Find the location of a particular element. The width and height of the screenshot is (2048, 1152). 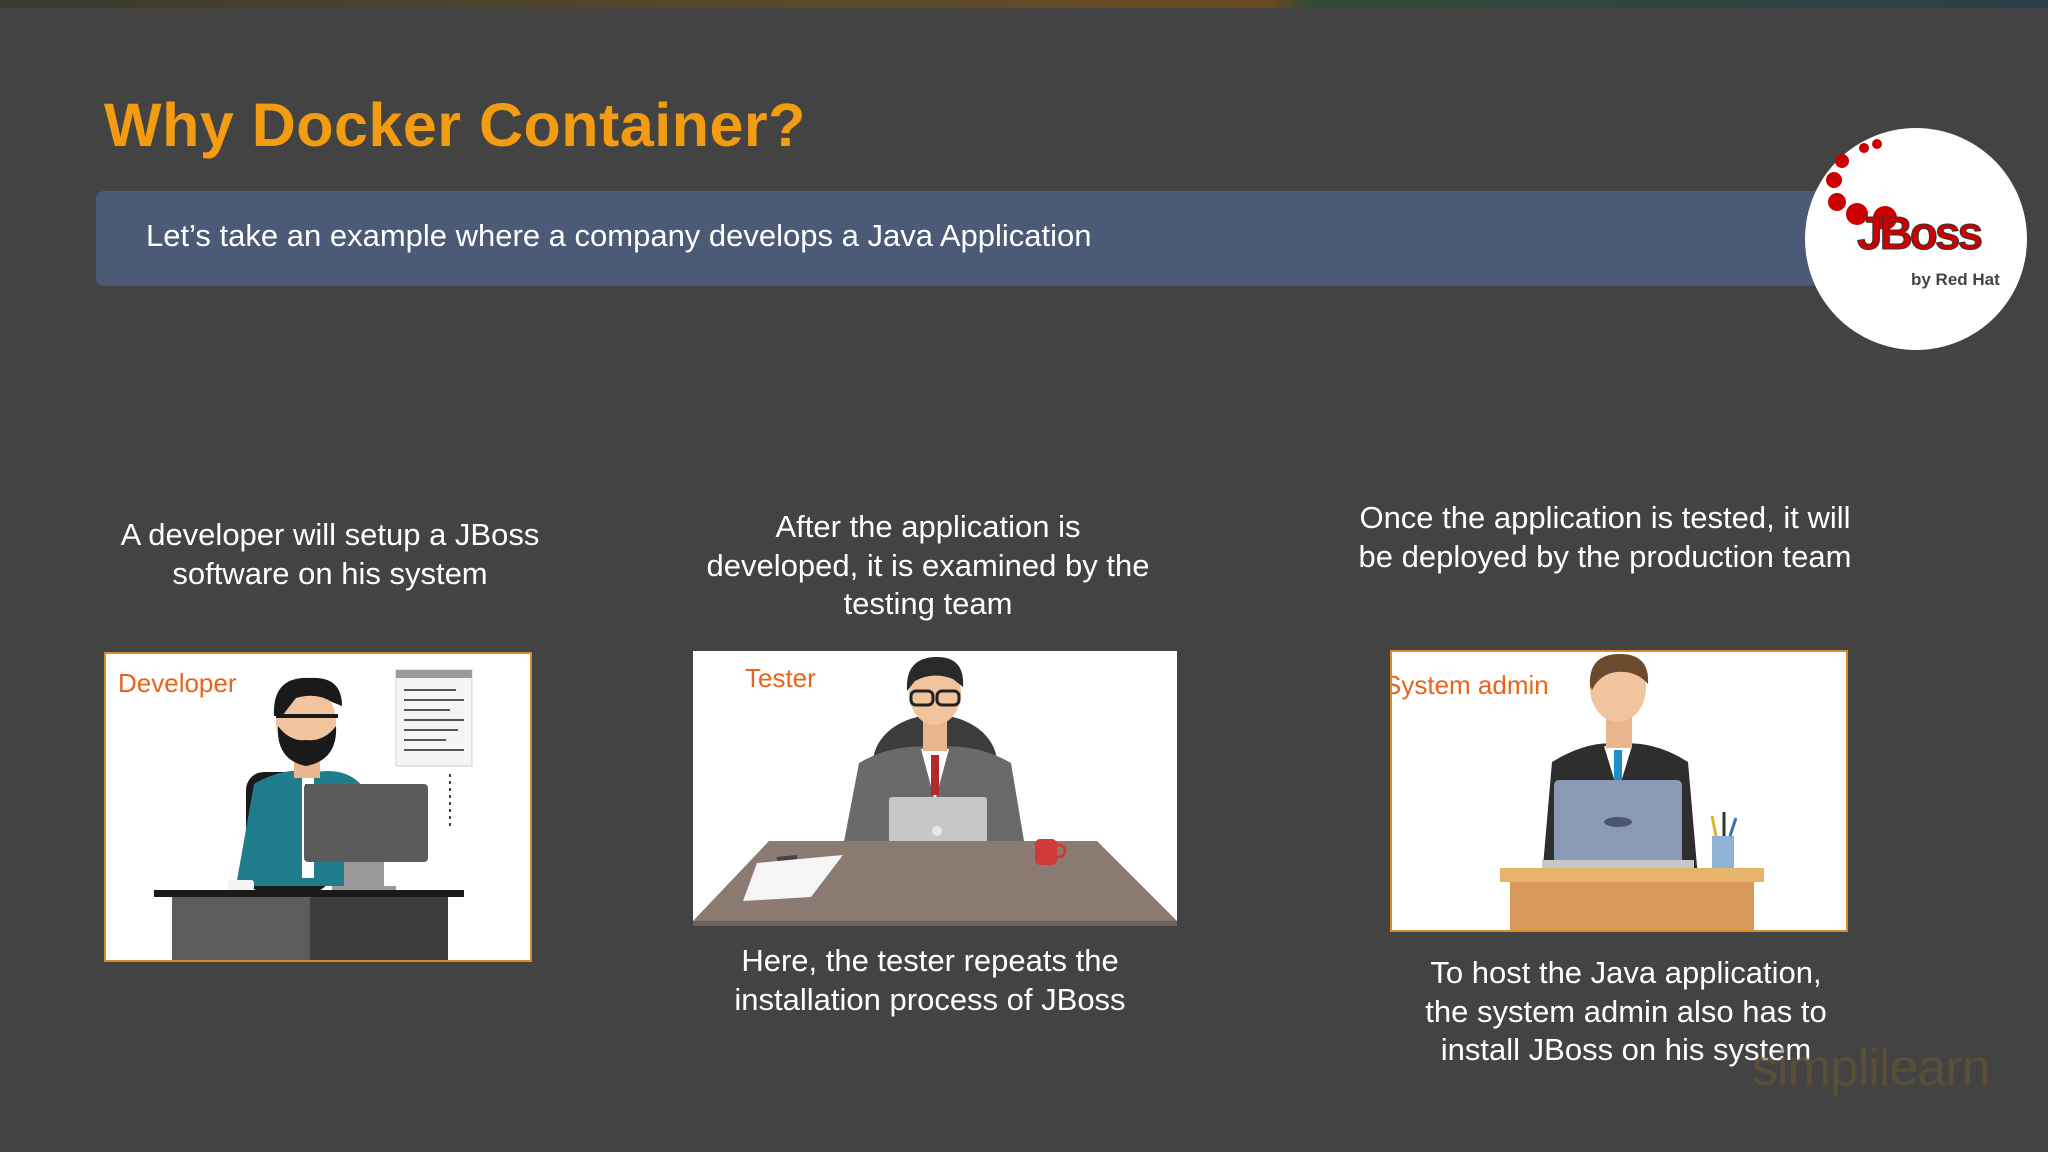

logo-brand: JBoss is located at coordinates (1919, 233).